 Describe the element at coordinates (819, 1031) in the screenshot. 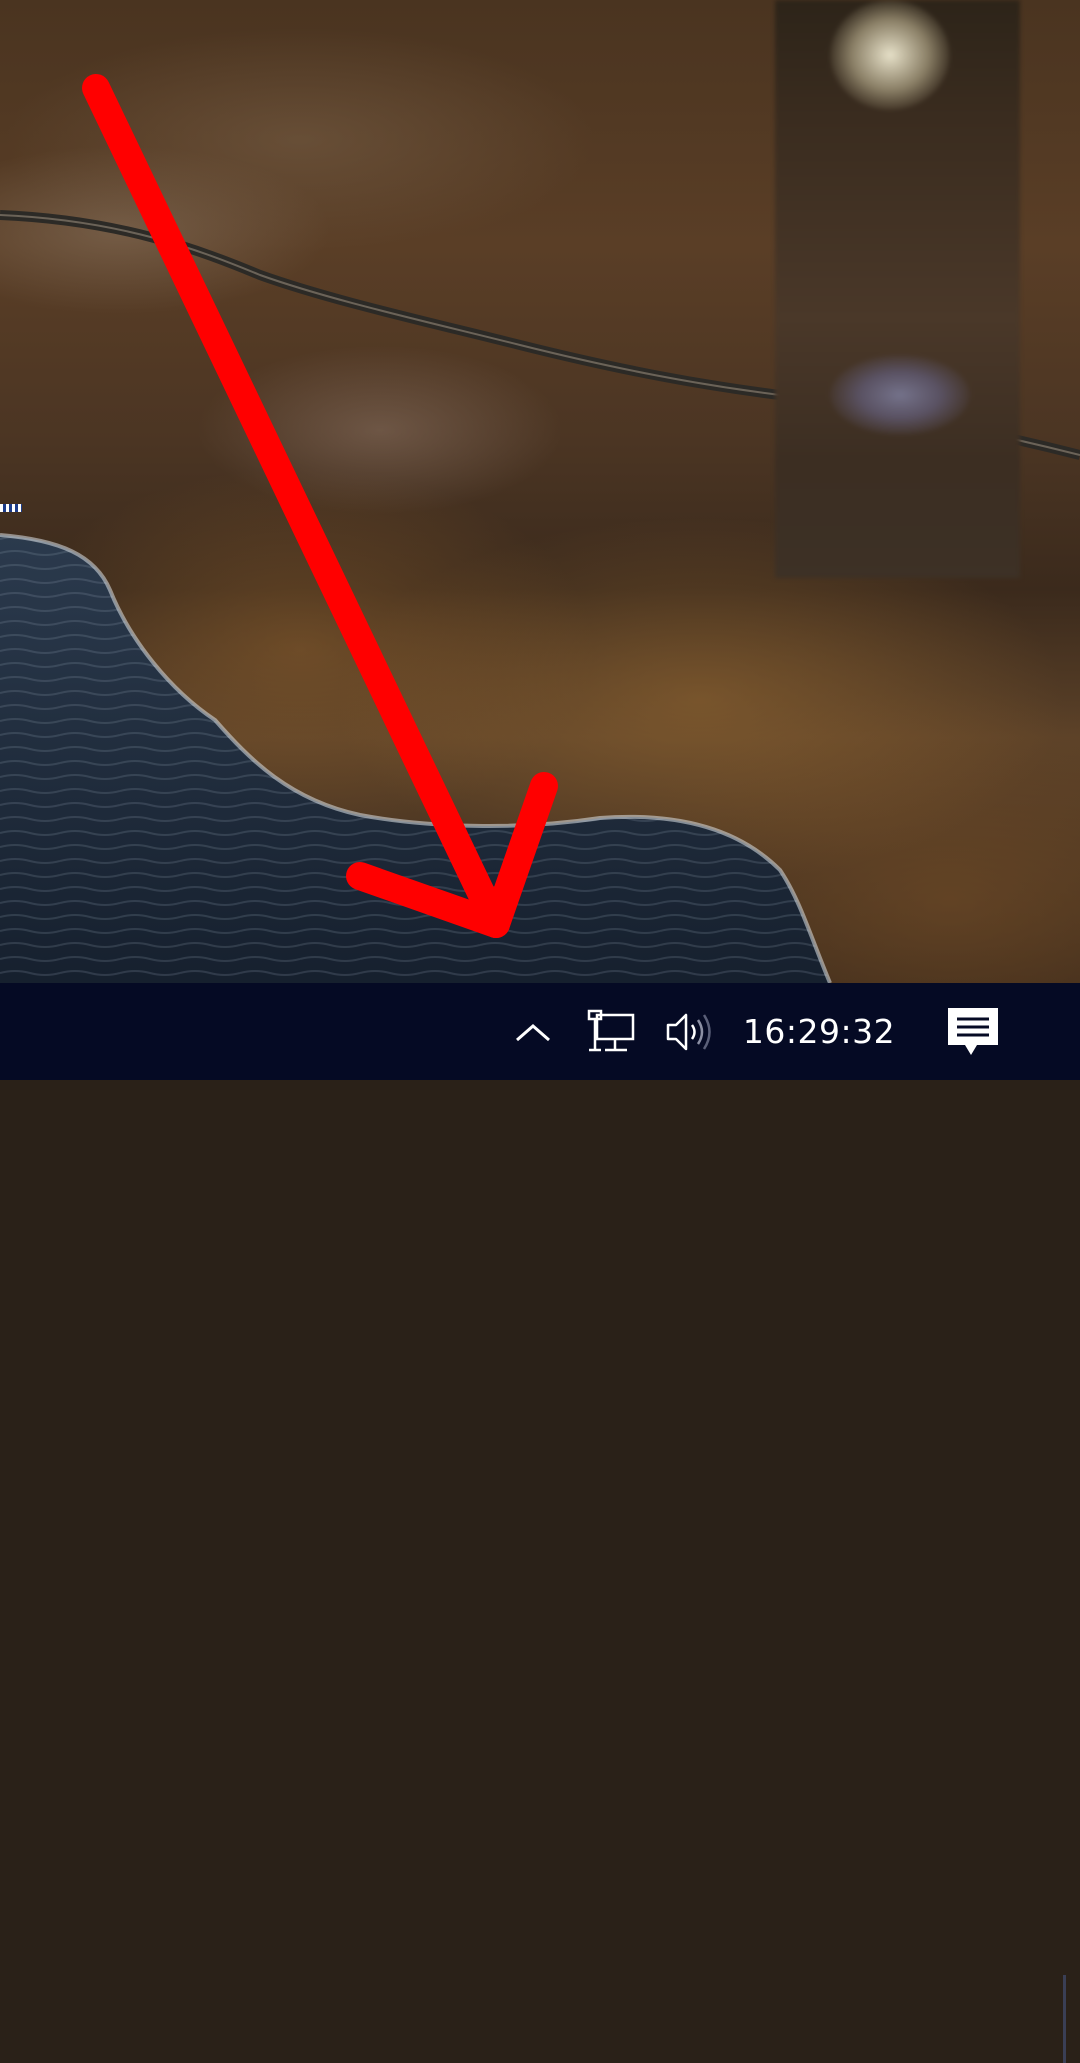

I see `clock-time: 16:29:32` at that location.